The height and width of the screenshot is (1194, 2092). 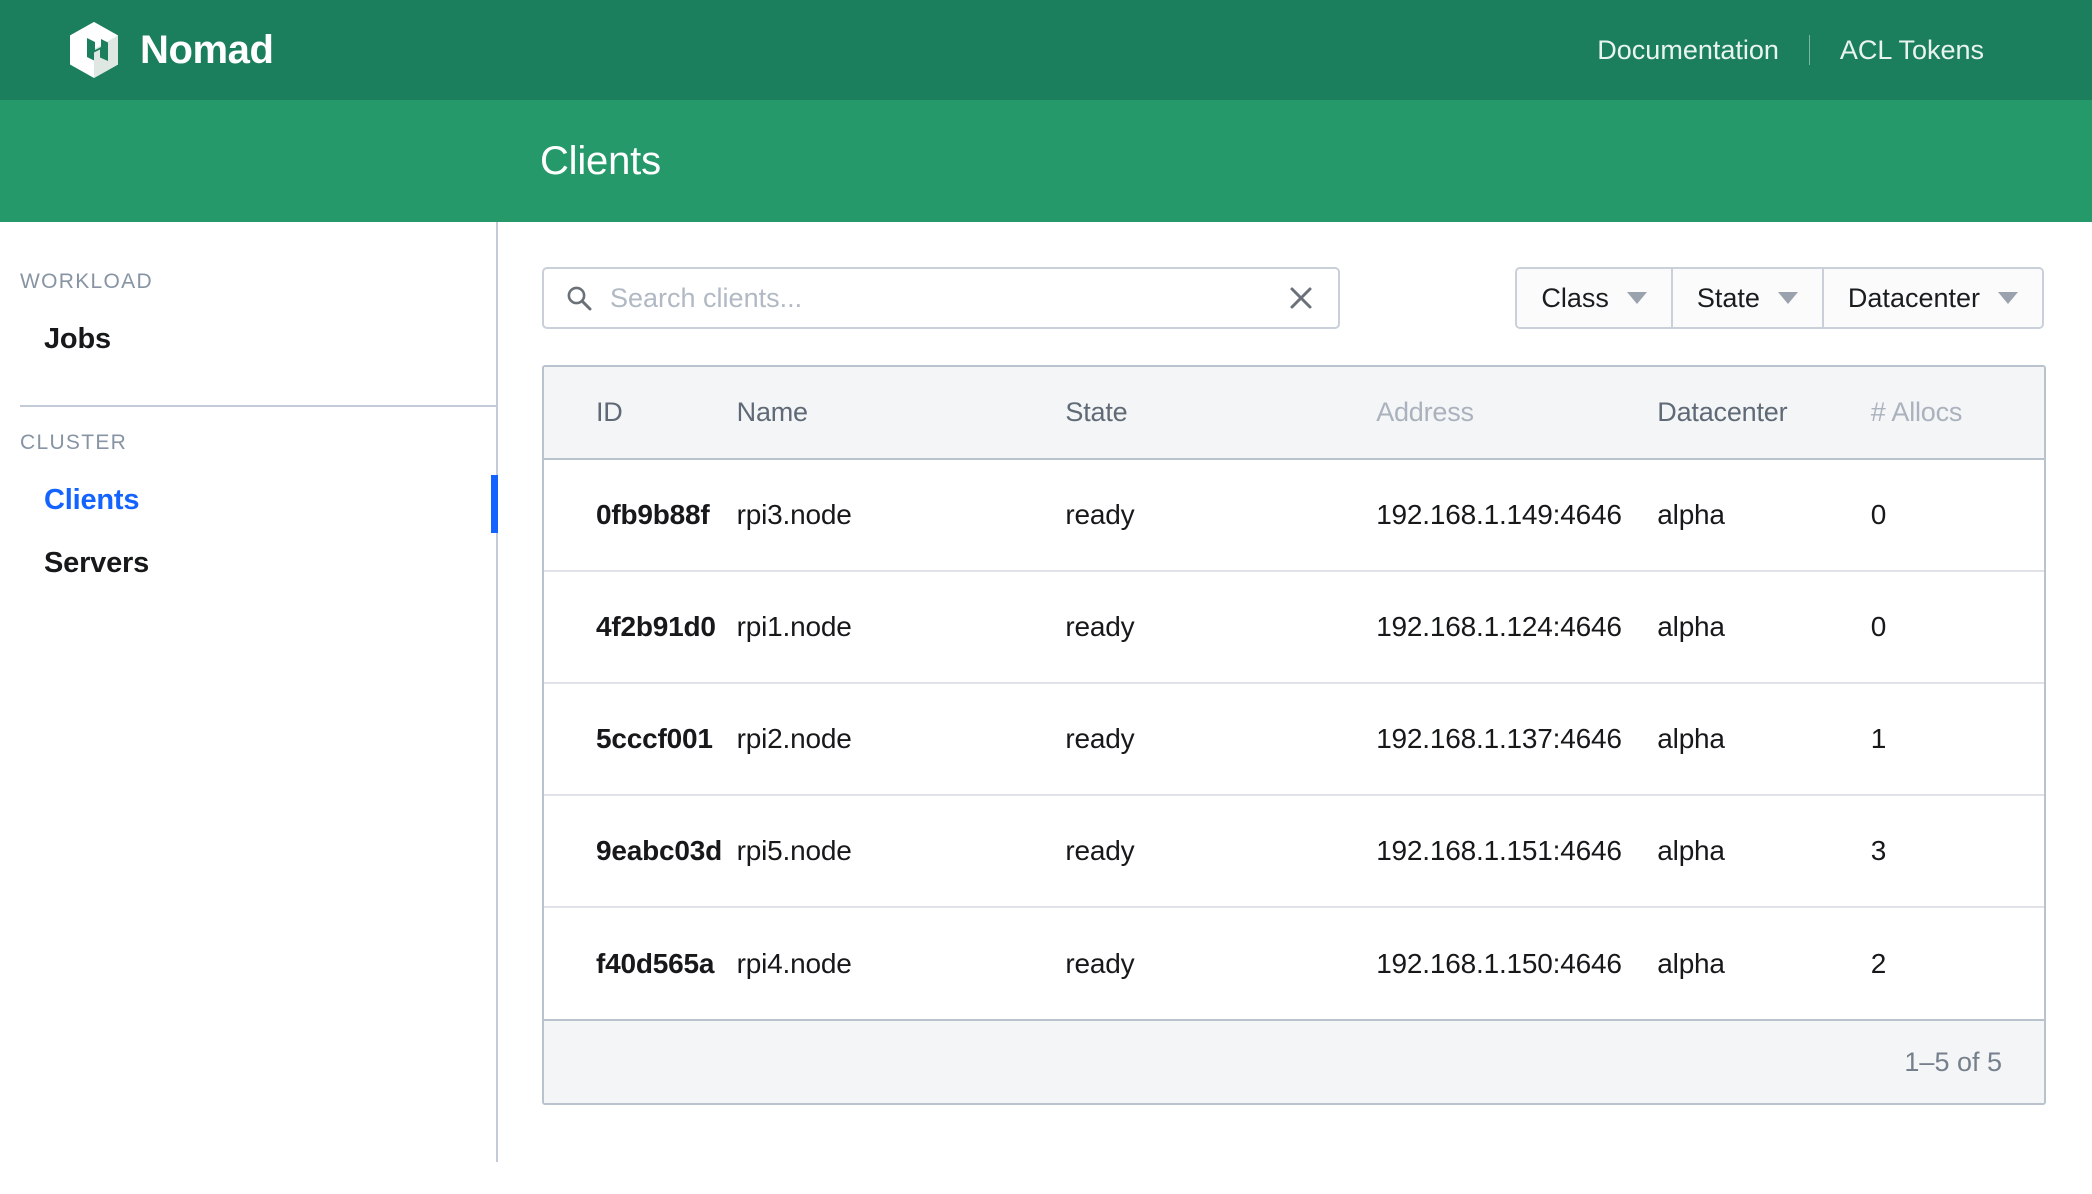 What do you see at coordinates (1510, 851) in the screenshot?
I see `cell-address: 192.168.1.151:4646` at bounding box center [1510, 851].